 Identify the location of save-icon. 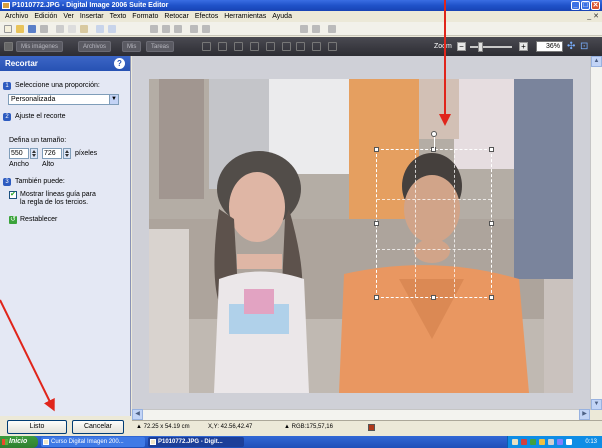
(32, 29).